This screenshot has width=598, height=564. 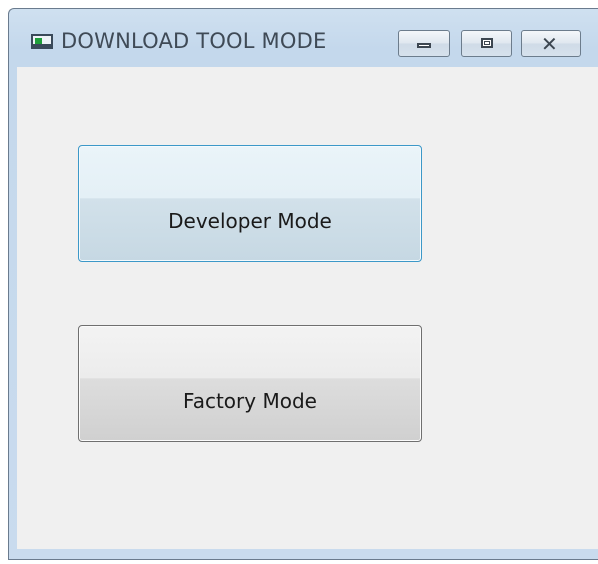 I want to click on developer-mode-label: Developer Mode, so click(x=250, y=221).